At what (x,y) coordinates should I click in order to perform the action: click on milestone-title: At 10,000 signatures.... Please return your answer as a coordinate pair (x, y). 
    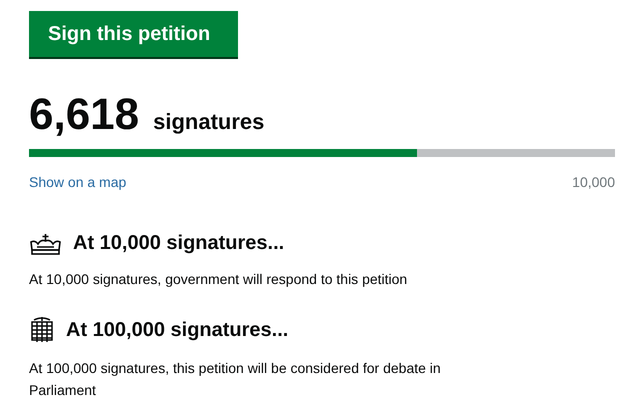
    Looking at the image, I should click on (178, 243).